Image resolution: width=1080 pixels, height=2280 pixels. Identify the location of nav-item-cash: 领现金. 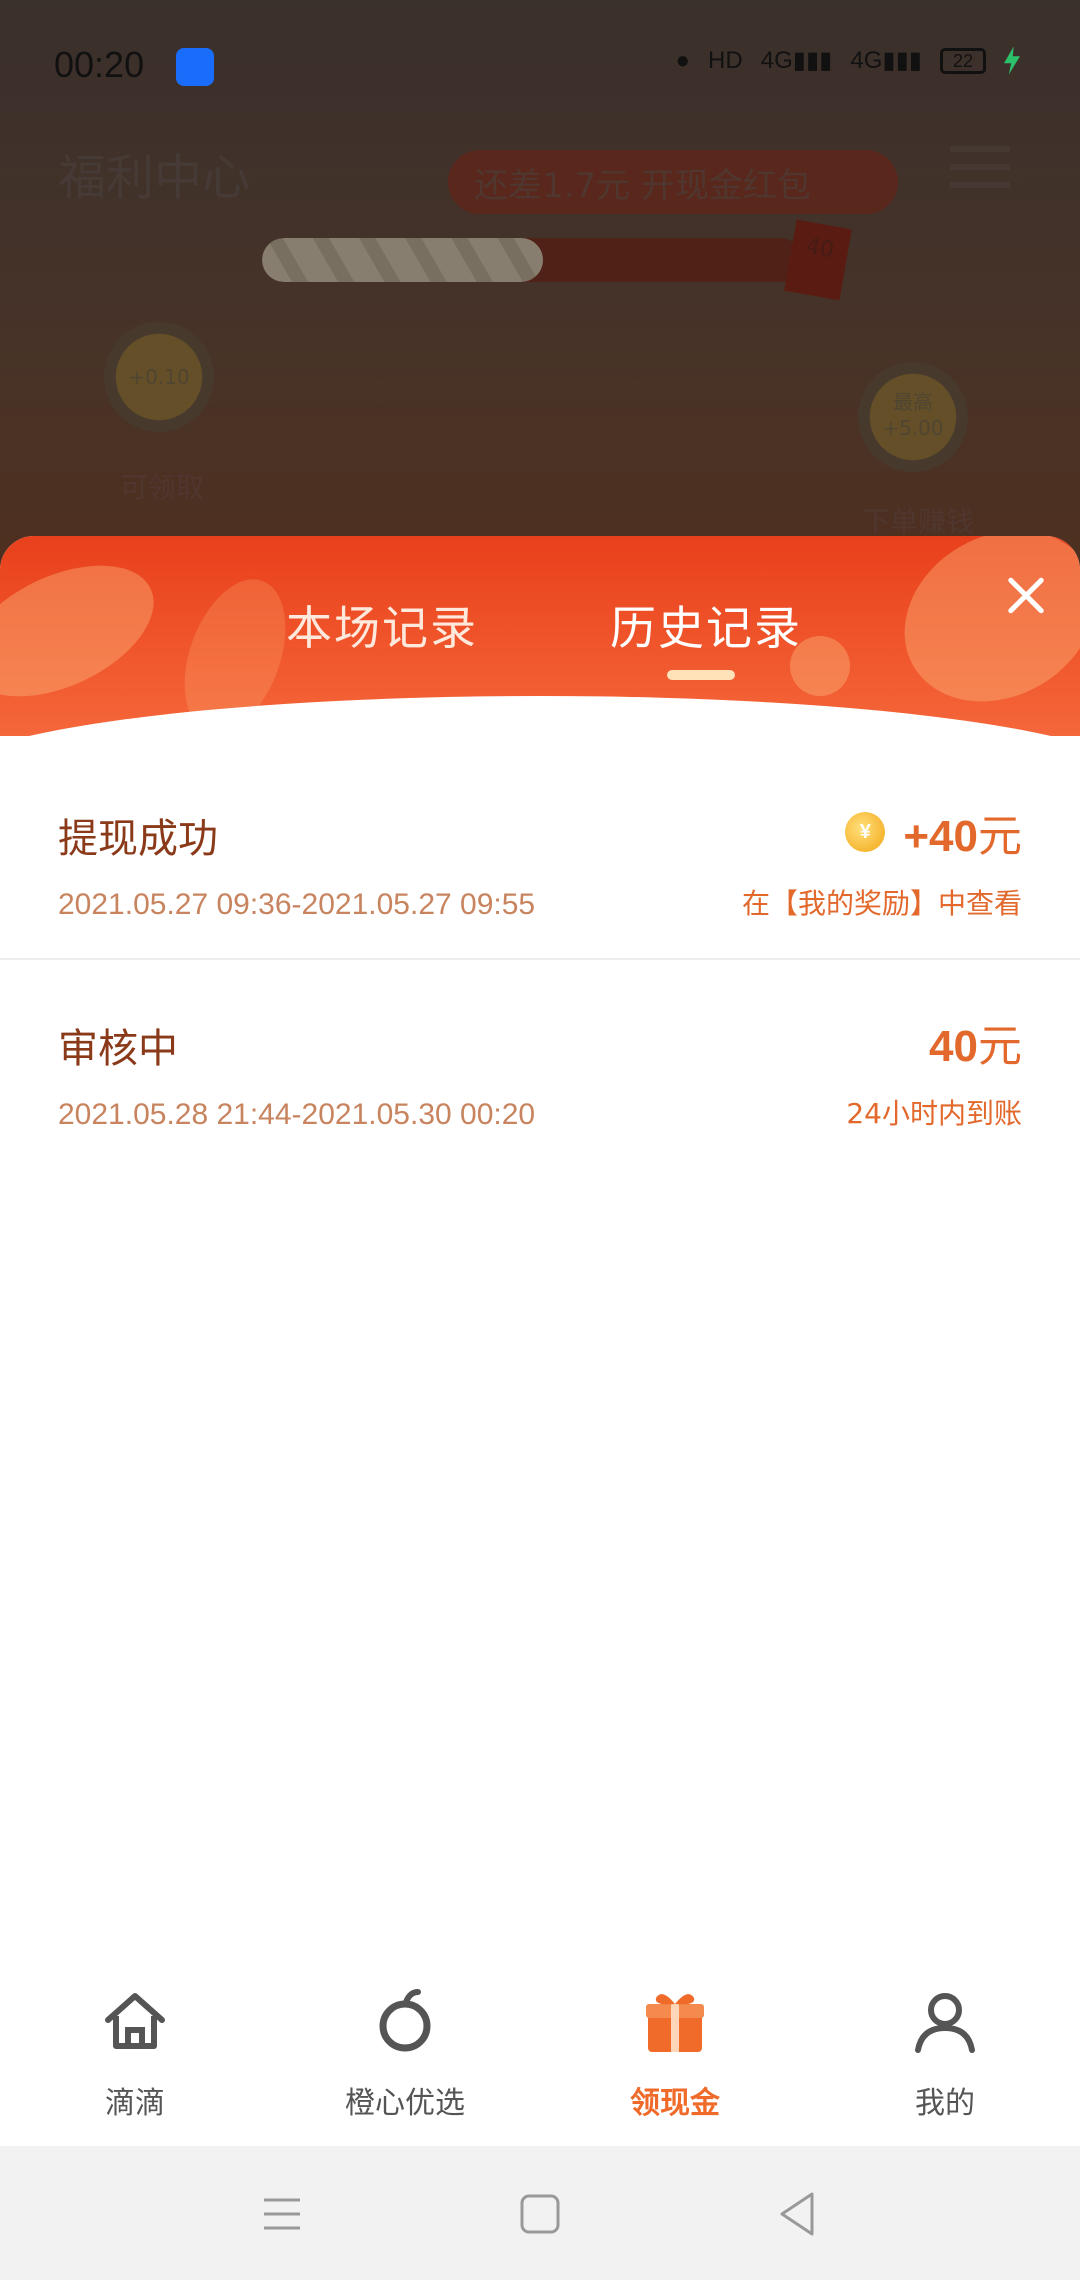
(675, 2051).